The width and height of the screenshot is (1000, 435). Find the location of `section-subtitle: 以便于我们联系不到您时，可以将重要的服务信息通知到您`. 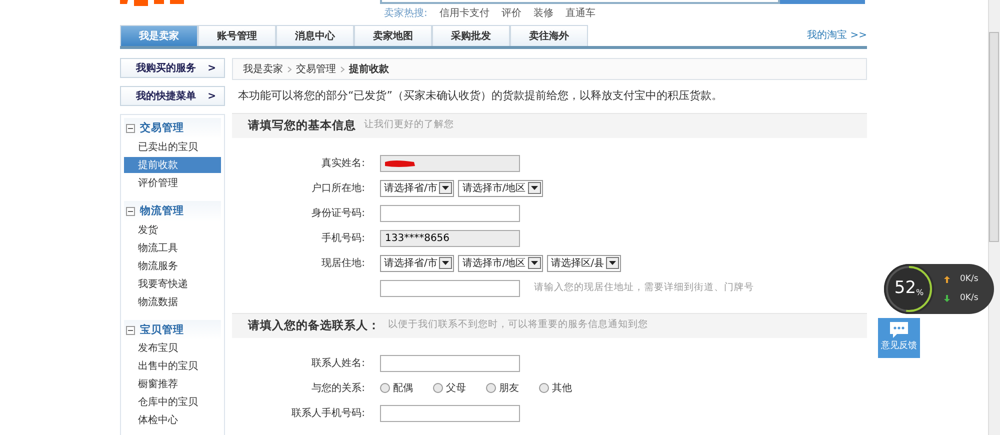

section-subtitle: 以便于我们联系不到您时，可以将重要的服务信息通知到您 is located at coordinates (518, 325).